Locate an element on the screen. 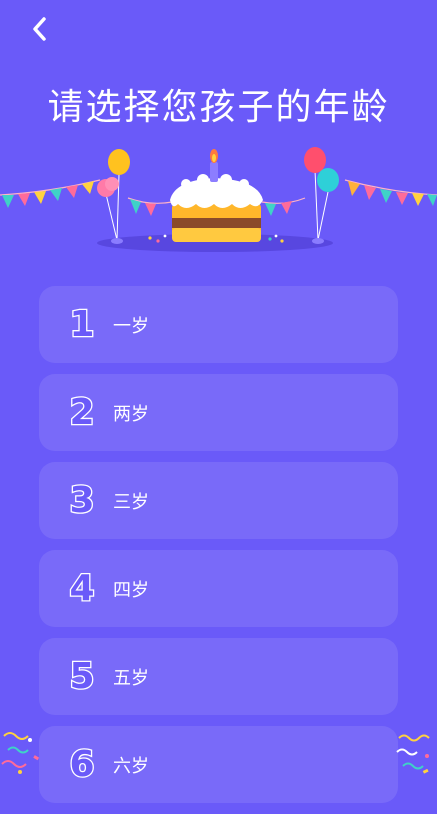 Image resolution: width=437 pixels, height=814 pixels. chevron-left-icon is located at coordinates (39, 29).